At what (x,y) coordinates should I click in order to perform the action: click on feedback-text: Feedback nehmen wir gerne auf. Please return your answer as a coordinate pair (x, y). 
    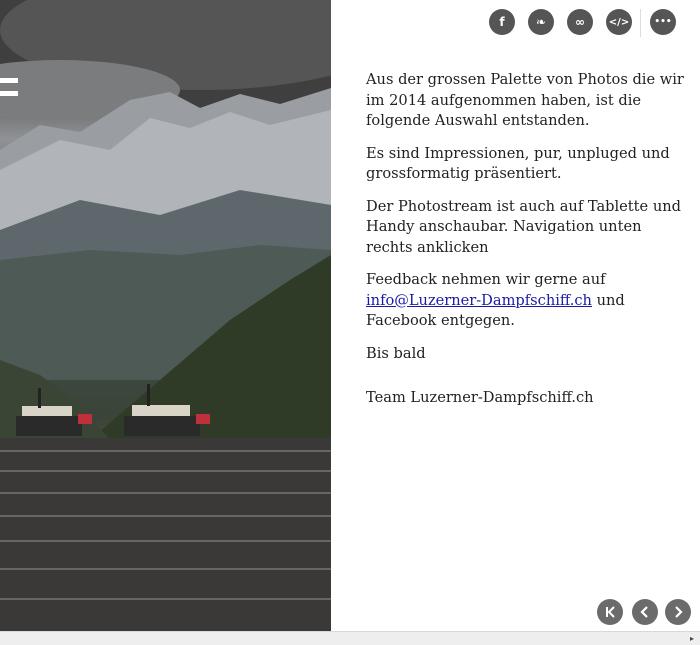
    Looking at the image, I should click on (486, 279).